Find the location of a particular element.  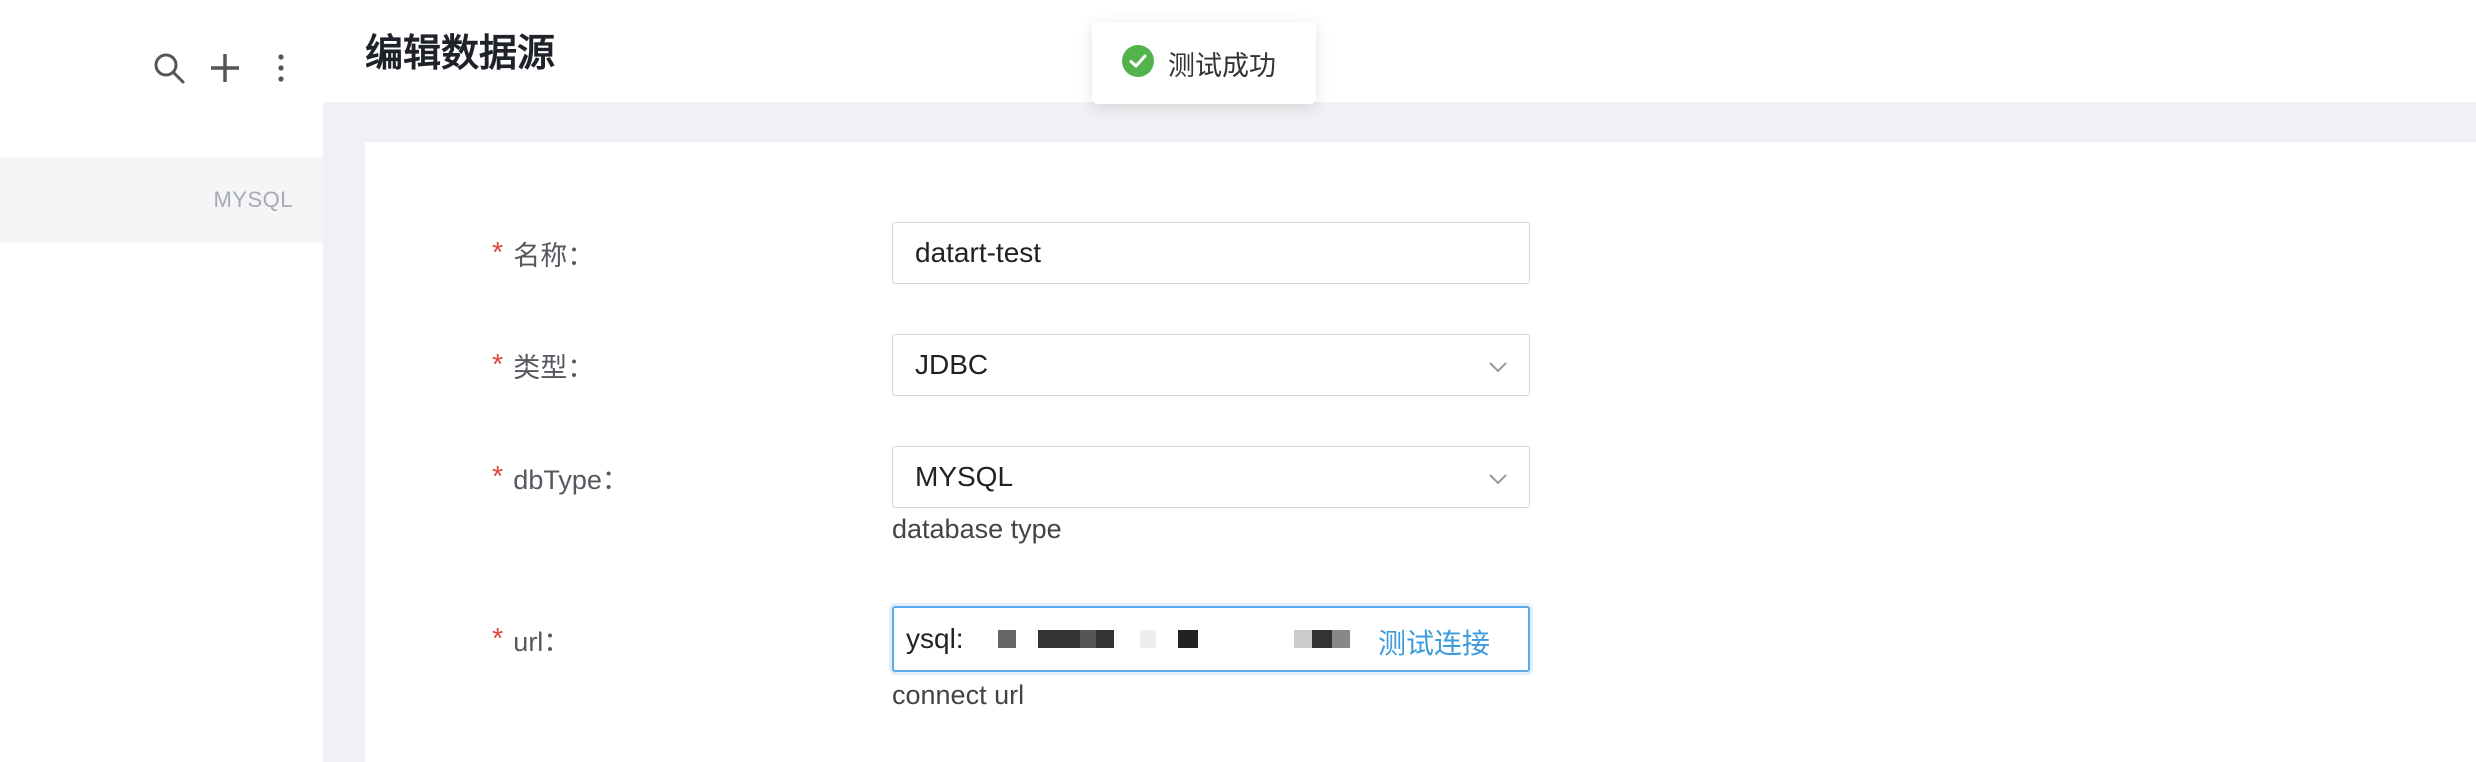

dbtype-select: MYSQL is located at coordinates (1211, 477).